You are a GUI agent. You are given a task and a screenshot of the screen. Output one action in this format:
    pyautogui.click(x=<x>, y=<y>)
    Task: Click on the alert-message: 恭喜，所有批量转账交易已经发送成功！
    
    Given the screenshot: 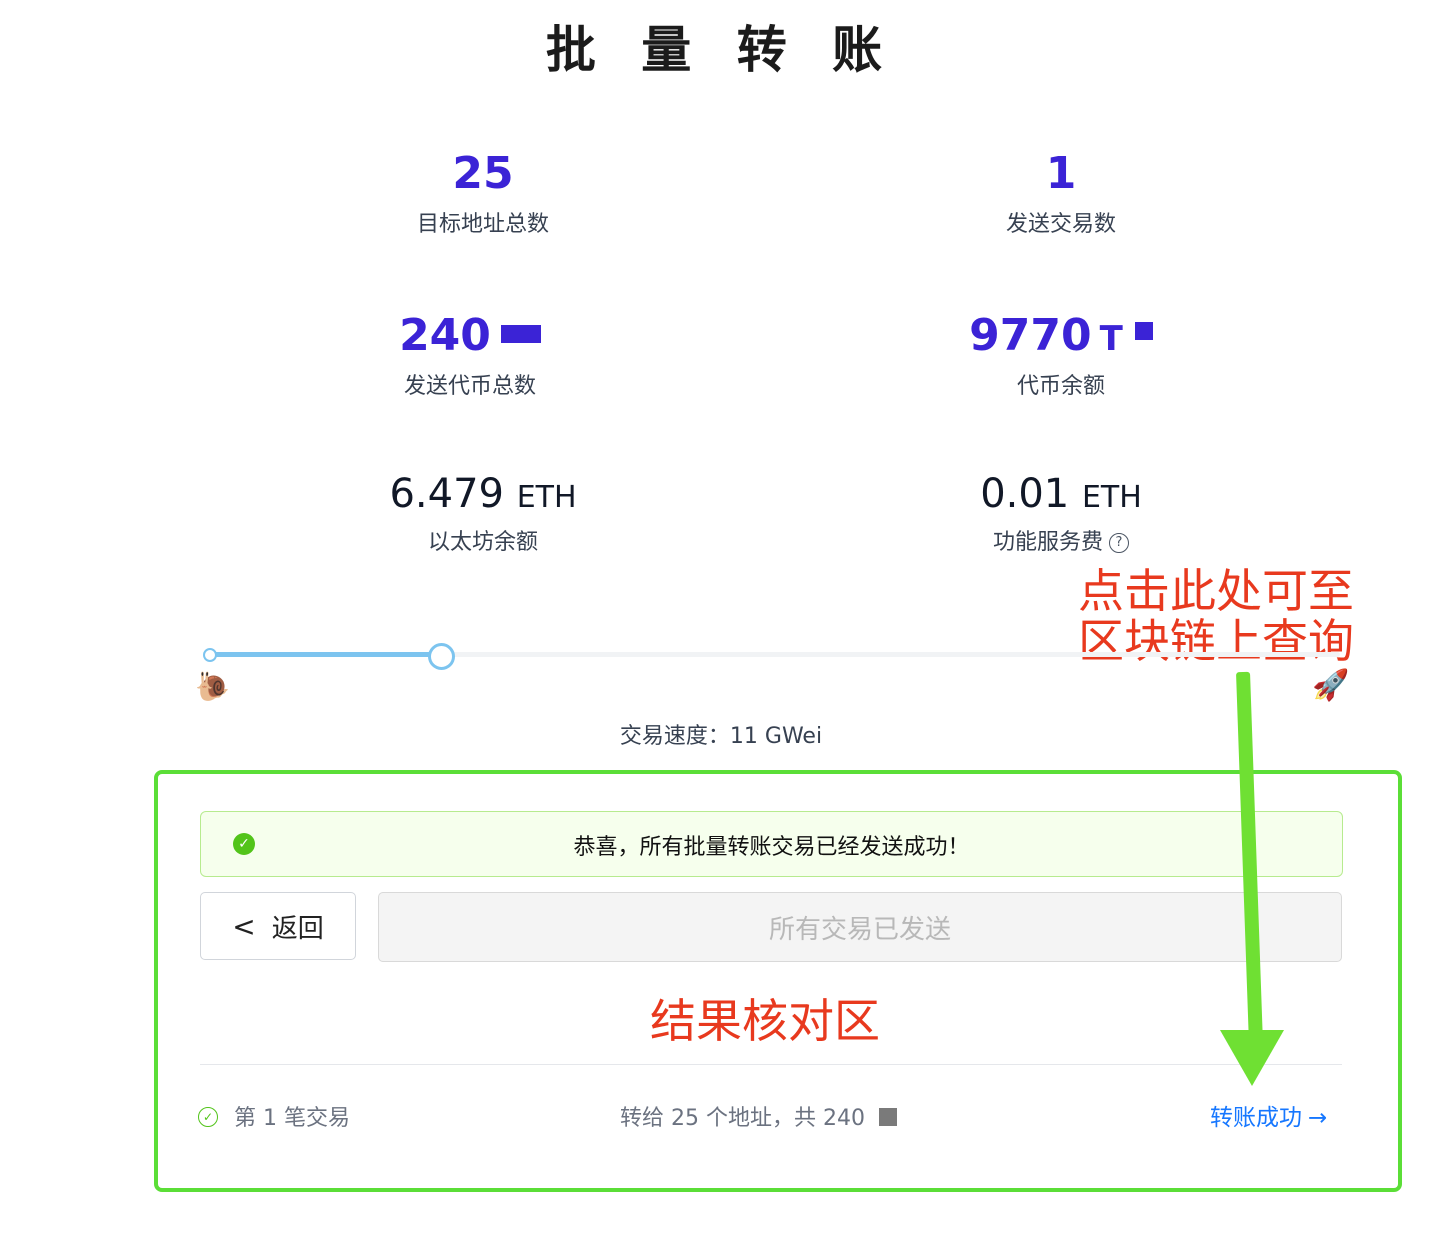 What is the action you would take?
    pyautogui.click(x=771, y=847)
    